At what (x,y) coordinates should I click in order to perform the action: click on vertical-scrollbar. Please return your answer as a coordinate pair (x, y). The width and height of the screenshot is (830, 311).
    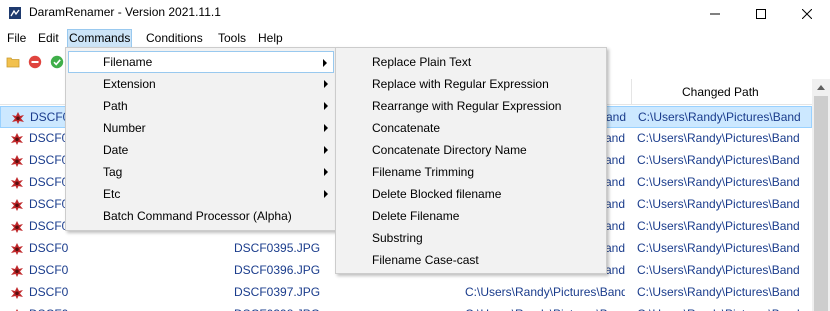
    Looking at the image, I should click on (821, 195).